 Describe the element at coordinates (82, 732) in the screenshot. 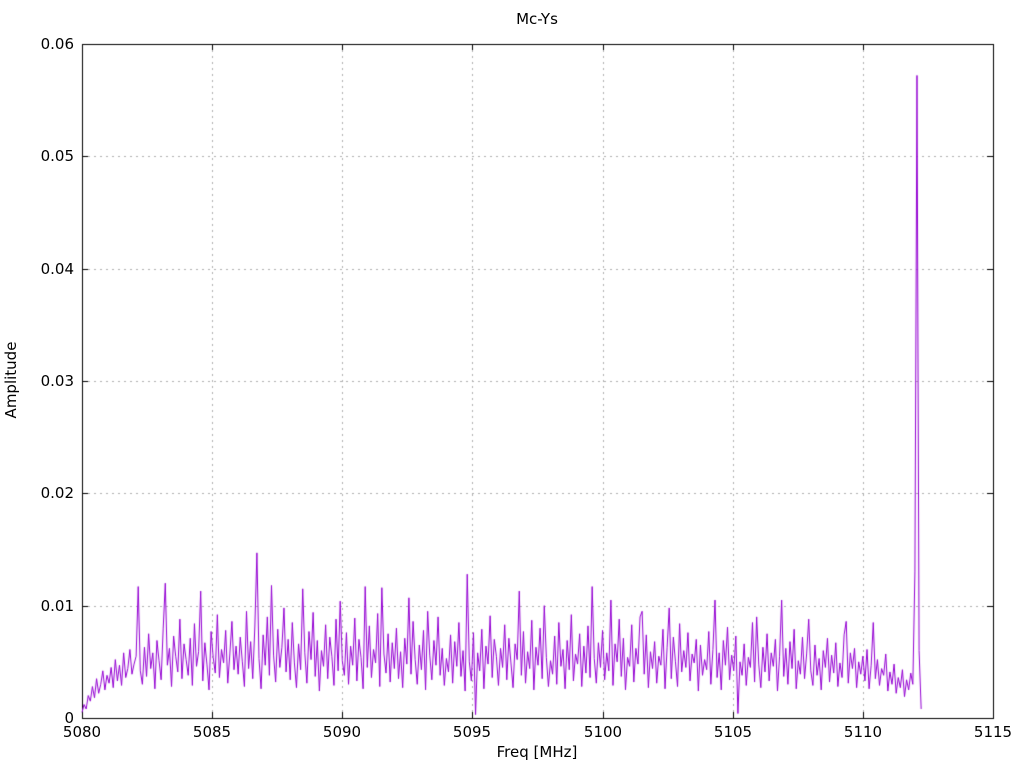

I see `x-tick-label: 5080` at that location.